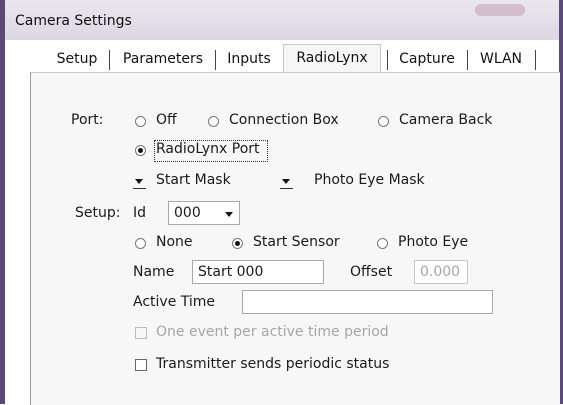 This screenshot has height=405, width=563. What do you see at coordinates (141, 333) in the screenshot?
I see `one-event-checkbox` at bounding box center [141, 333].